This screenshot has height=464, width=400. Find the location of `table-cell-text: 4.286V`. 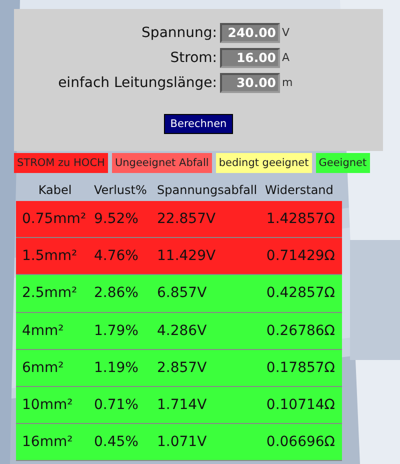

table-cell-text: 4.286V is located at coordinates (182, 330).